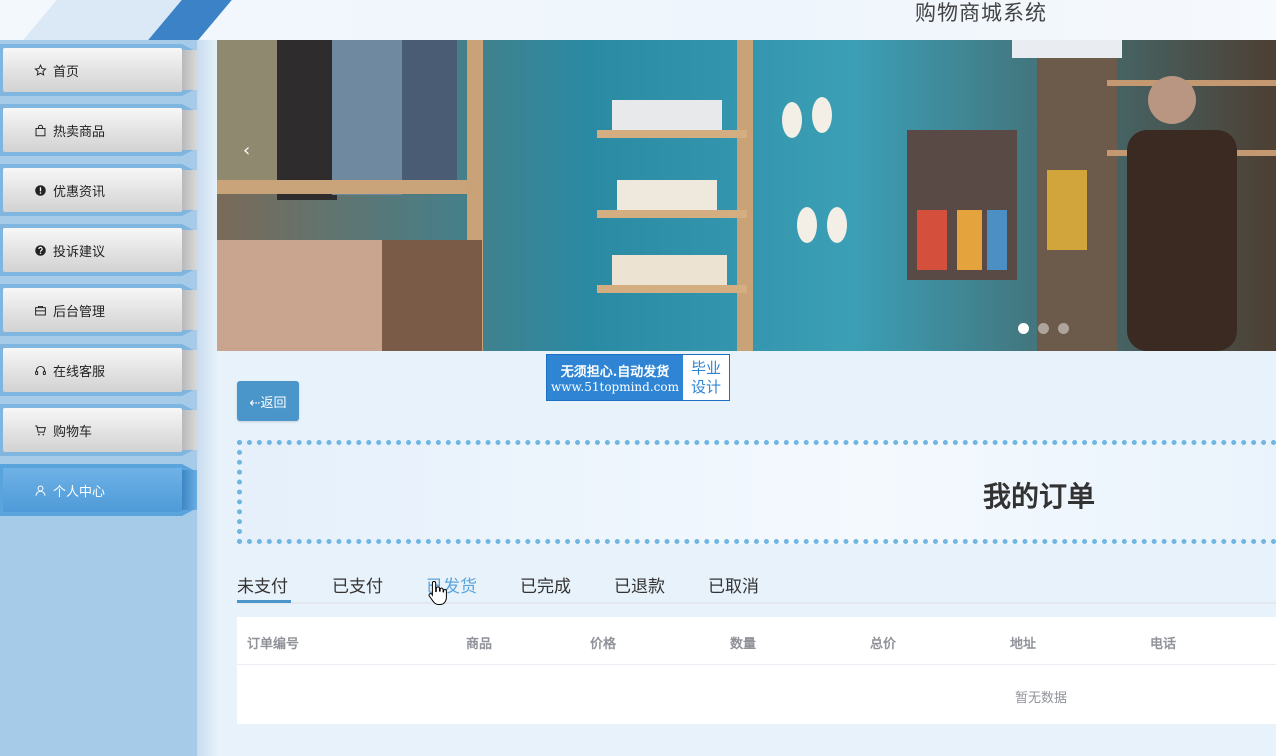 Image resolution: width=1276 pixels, height=756 pixels. Describe the element at coordinates (79, 132) in the screenshot. I see `sidebar-item-label: 热卖商品` at that location.